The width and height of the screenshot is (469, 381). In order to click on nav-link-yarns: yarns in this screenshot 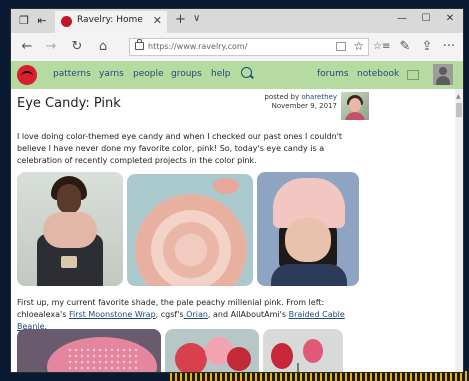, I will do `click(111, 74)`.